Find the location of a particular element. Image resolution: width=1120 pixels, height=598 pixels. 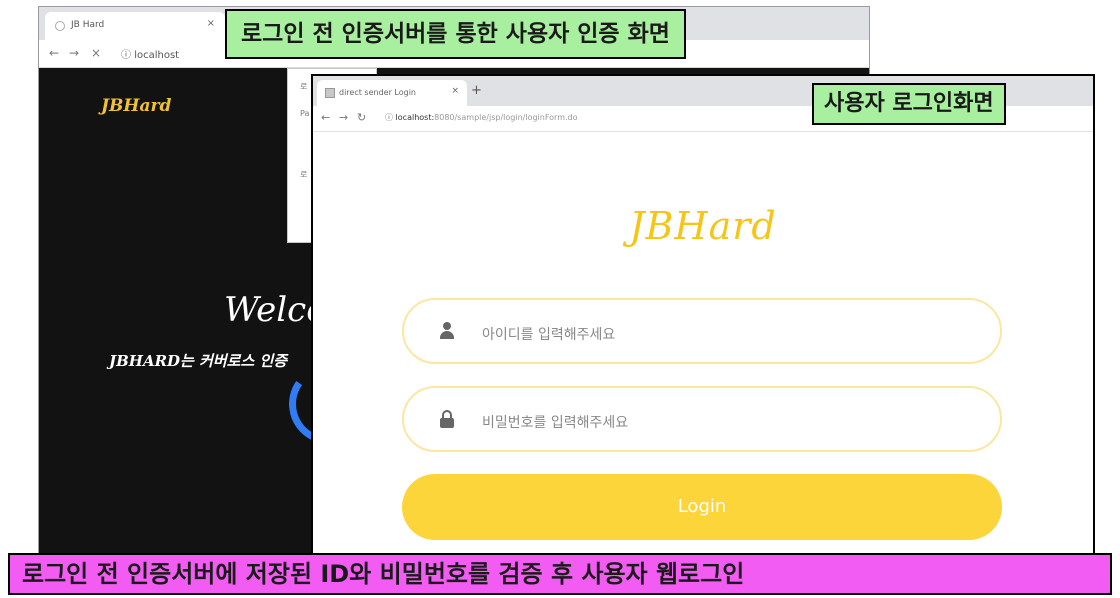

user-icon is located at coordinates (447, 331).